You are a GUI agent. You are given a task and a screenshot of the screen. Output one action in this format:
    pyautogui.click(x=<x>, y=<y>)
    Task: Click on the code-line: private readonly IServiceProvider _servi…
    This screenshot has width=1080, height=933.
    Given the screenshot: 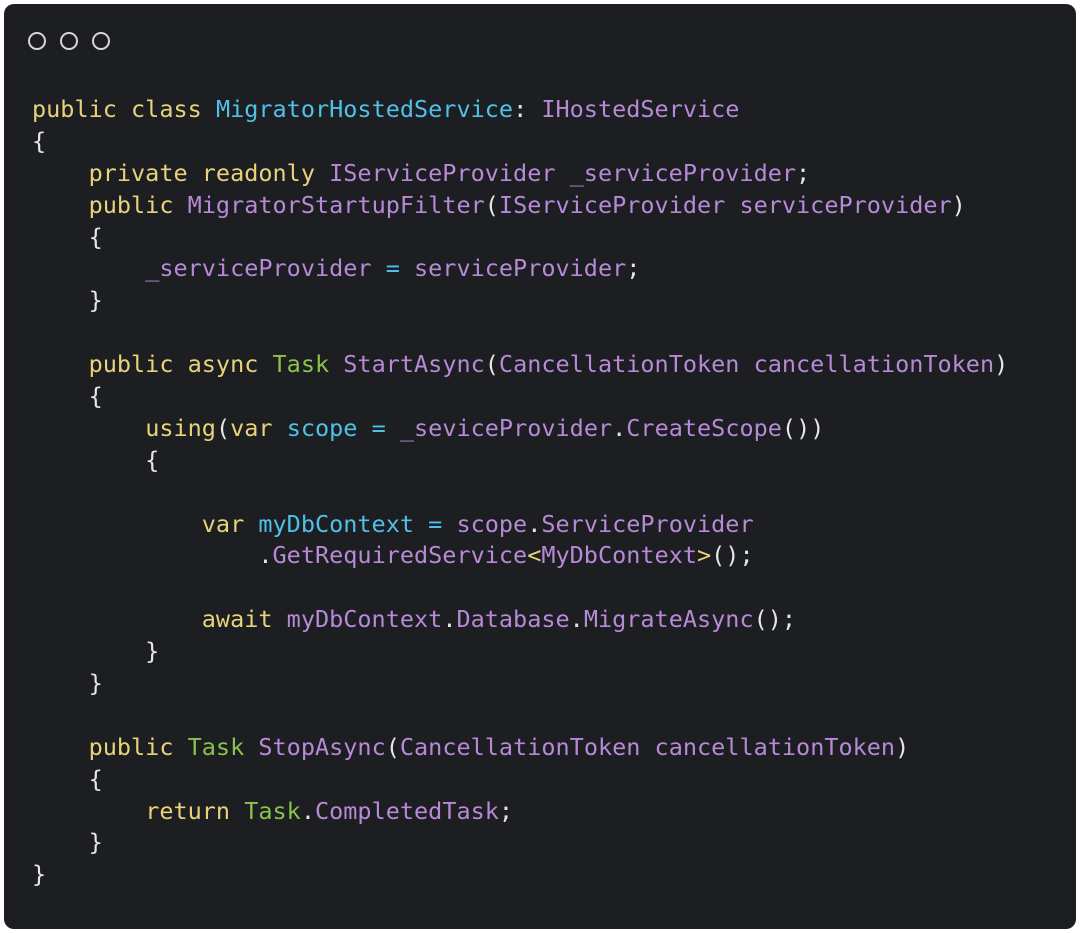 What is the action you would take?
    pyautogui.click(x=520, y=174)
    